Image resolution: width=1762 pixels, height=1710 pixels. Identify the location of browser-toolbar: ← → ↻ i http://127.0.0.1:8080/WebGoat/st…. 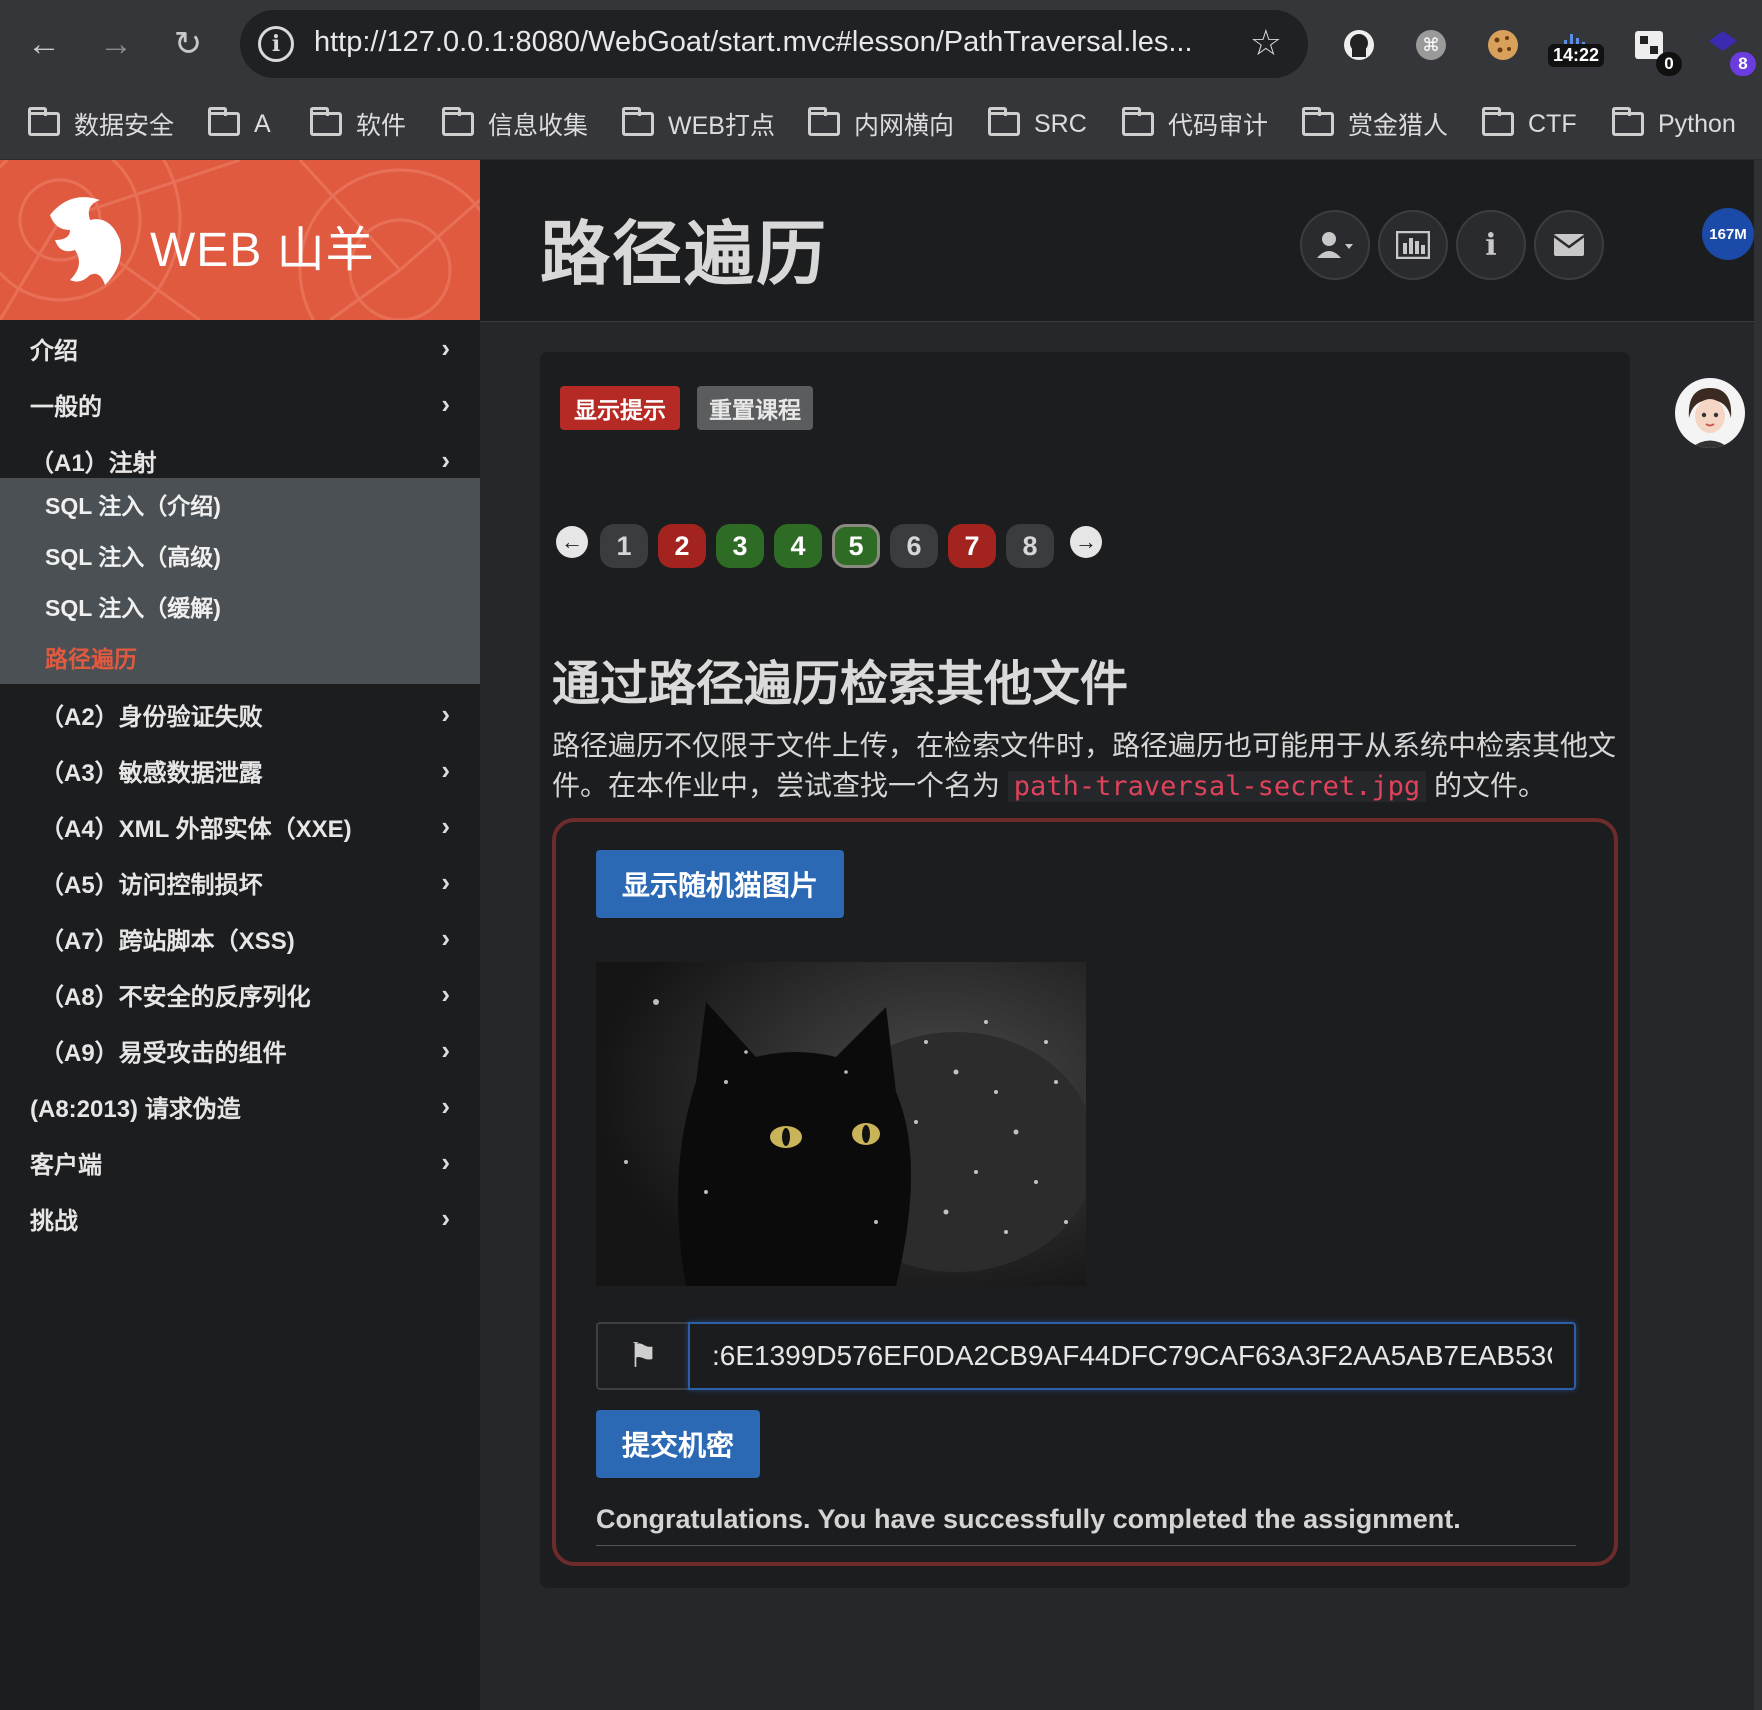
(881, 44).